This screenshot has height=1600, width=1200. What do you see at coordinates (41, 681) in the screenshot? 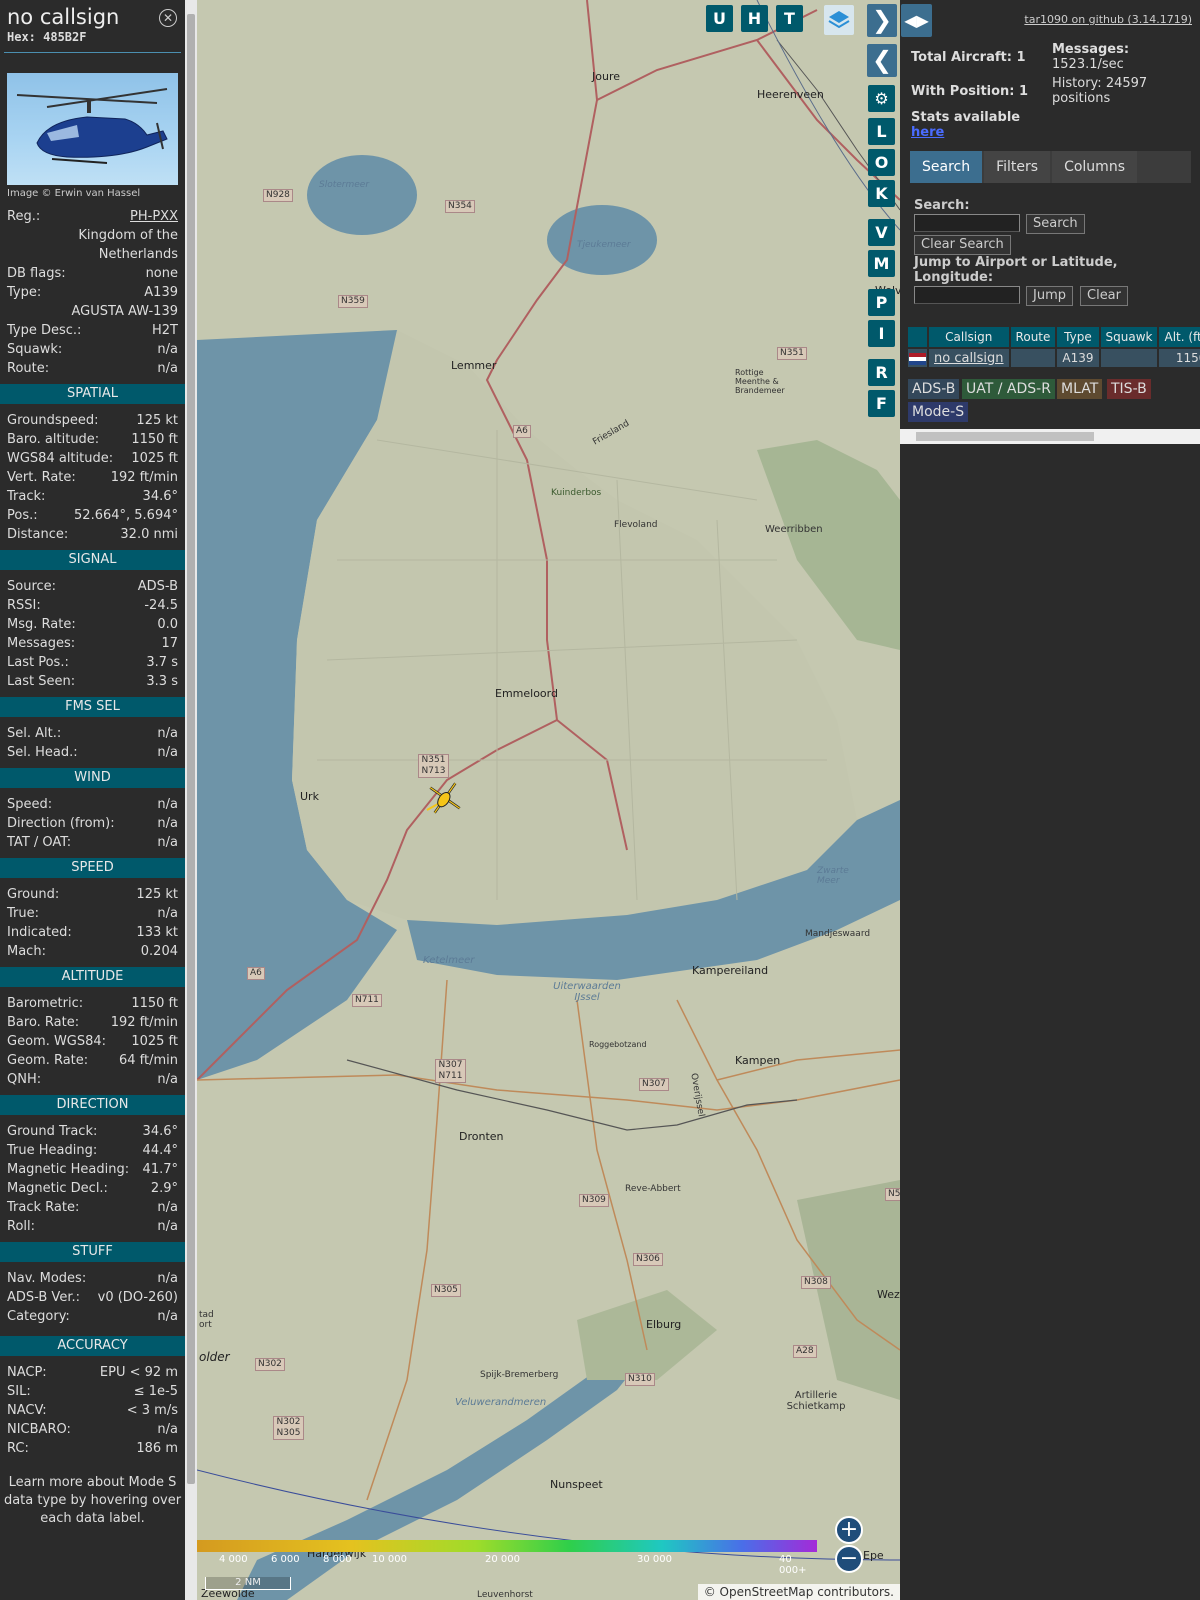
I see `info-row-label: Last Seen:` at bounding box center [41, 681].